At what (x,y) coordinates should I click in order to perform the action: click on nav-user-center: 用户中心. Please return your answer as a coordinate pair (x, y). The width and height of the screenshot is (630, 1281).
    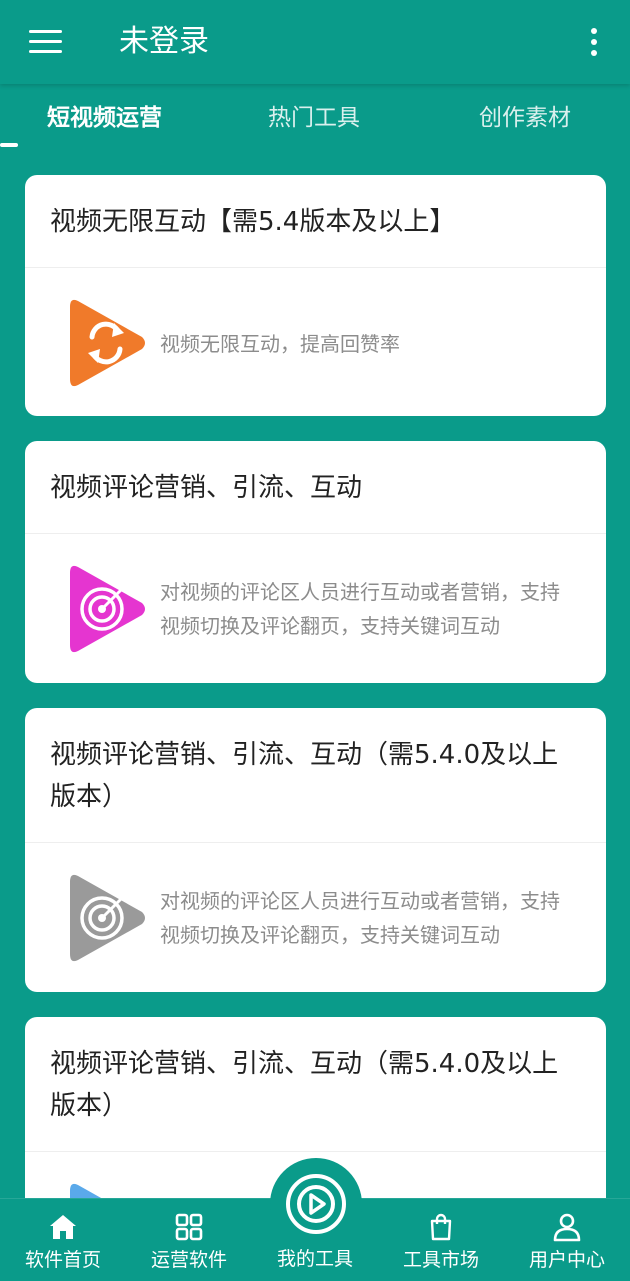
    Looking at the image, I should click on (567, 1240).